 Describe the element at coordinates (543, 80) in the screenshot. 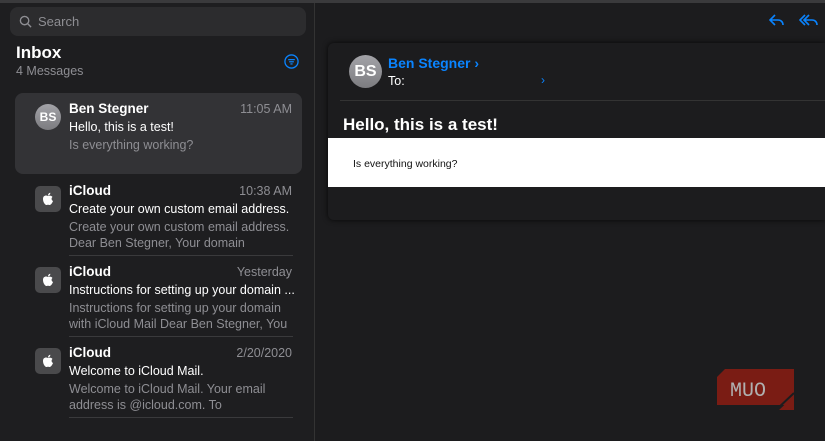

I see `recipient-chevron-icon: ›` at that location.